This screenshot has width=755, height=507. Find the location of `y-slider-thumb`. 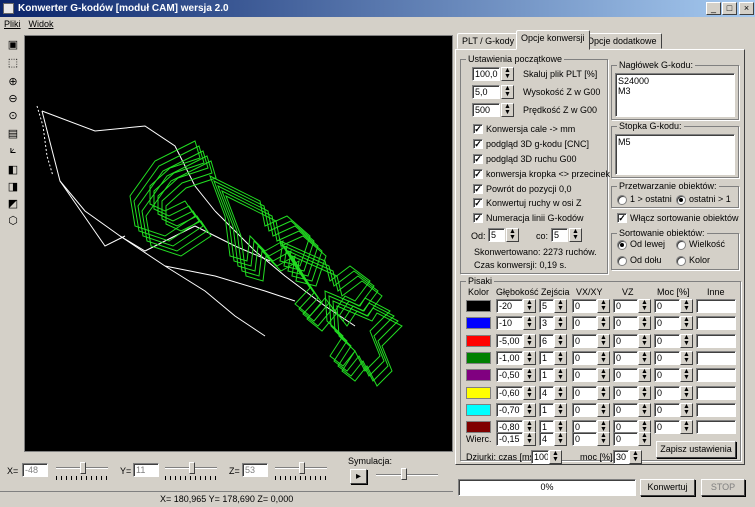

y-slider-thumb is located at coordinates (192, 468).